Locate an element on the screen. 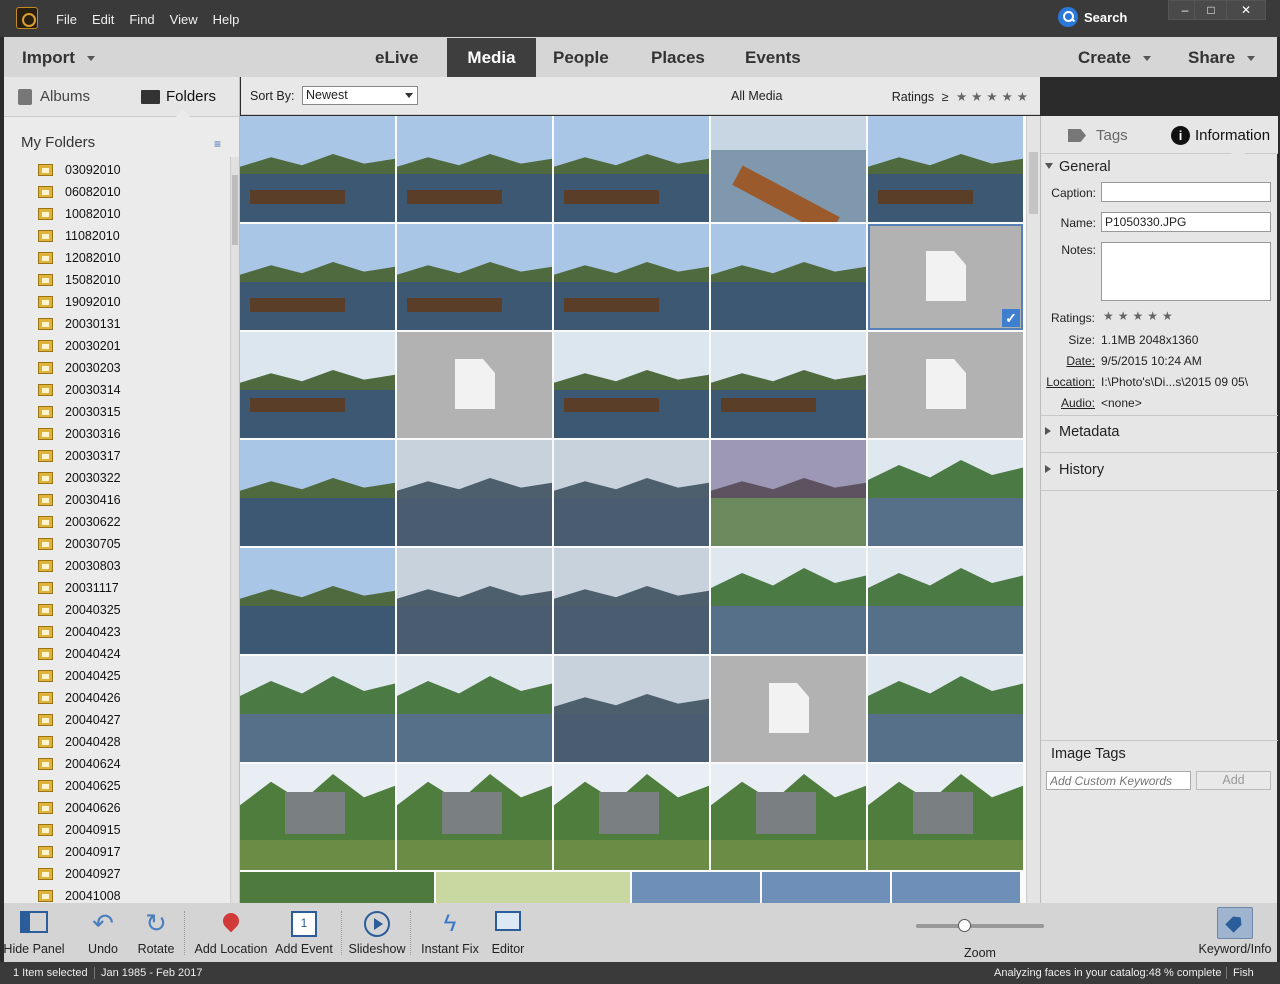 This screenshot has height=984, width=1280. folder-item: 20040917 is located at coordinates (133, 852).